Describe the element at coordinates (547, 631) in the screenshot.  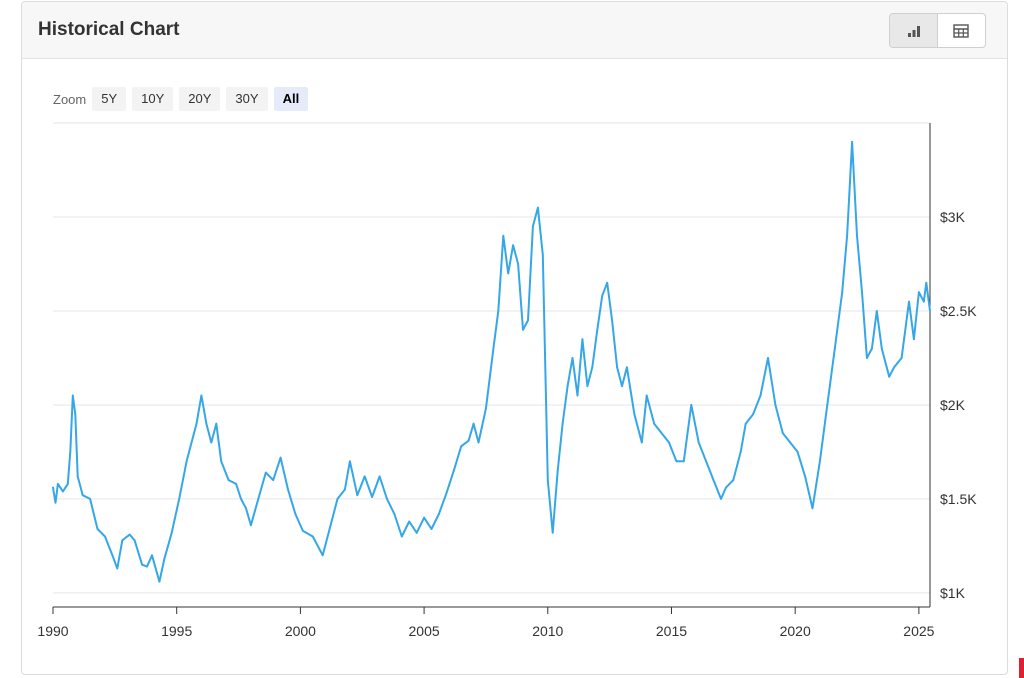
I see `x-tick-label: 2010` at that location.